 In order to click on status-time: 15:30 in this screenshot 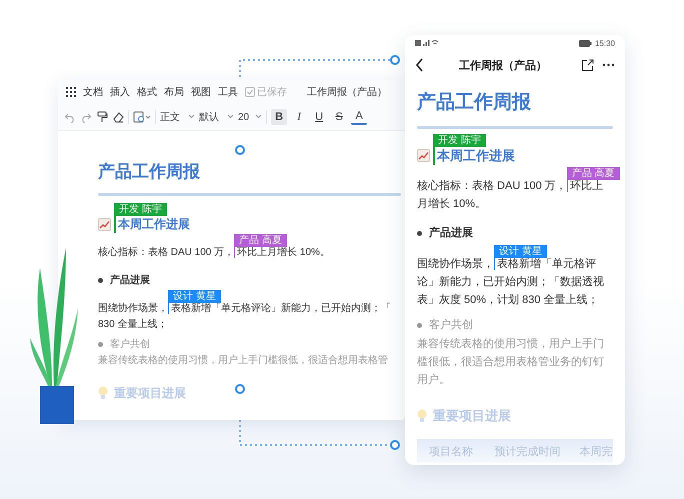, I will do `click(604, 43)`.